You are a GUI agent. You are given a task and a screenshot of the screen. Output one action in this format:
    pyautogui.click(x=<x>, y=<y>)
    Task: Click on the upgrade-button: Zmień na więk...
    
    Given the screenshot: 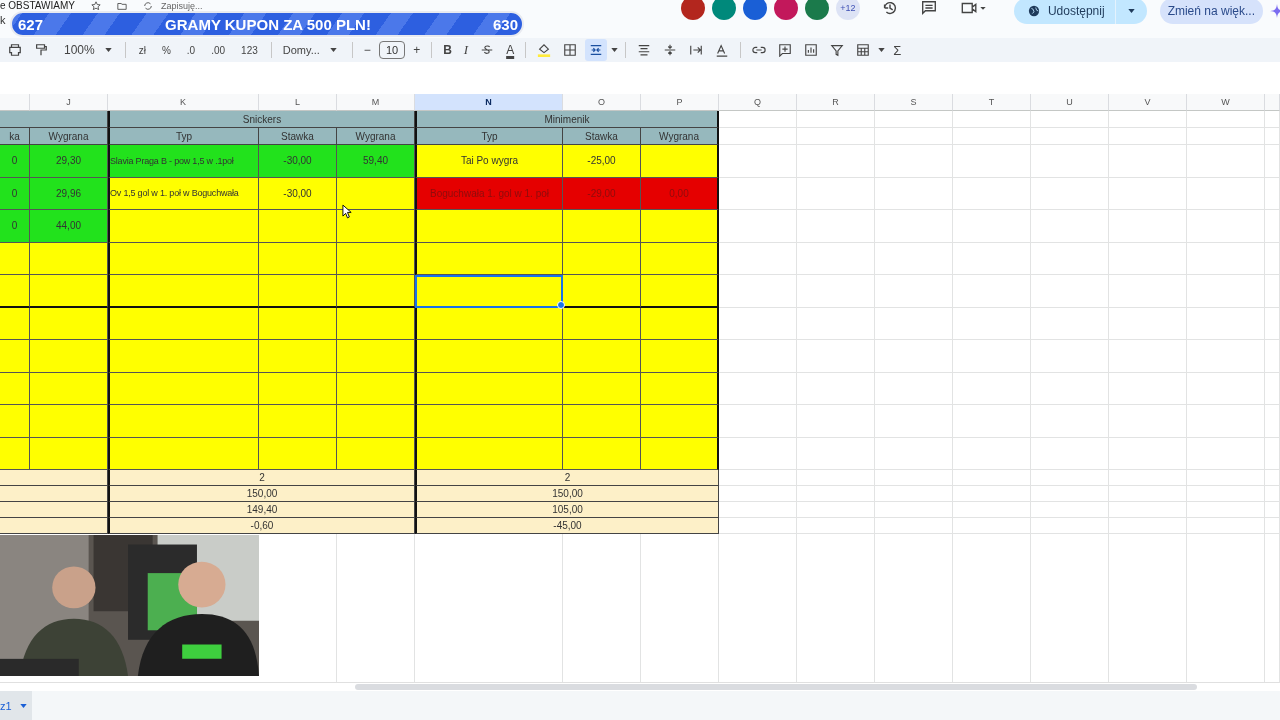 What is the action you would take?
    pyautogui.click(x=1211, y=12)
    